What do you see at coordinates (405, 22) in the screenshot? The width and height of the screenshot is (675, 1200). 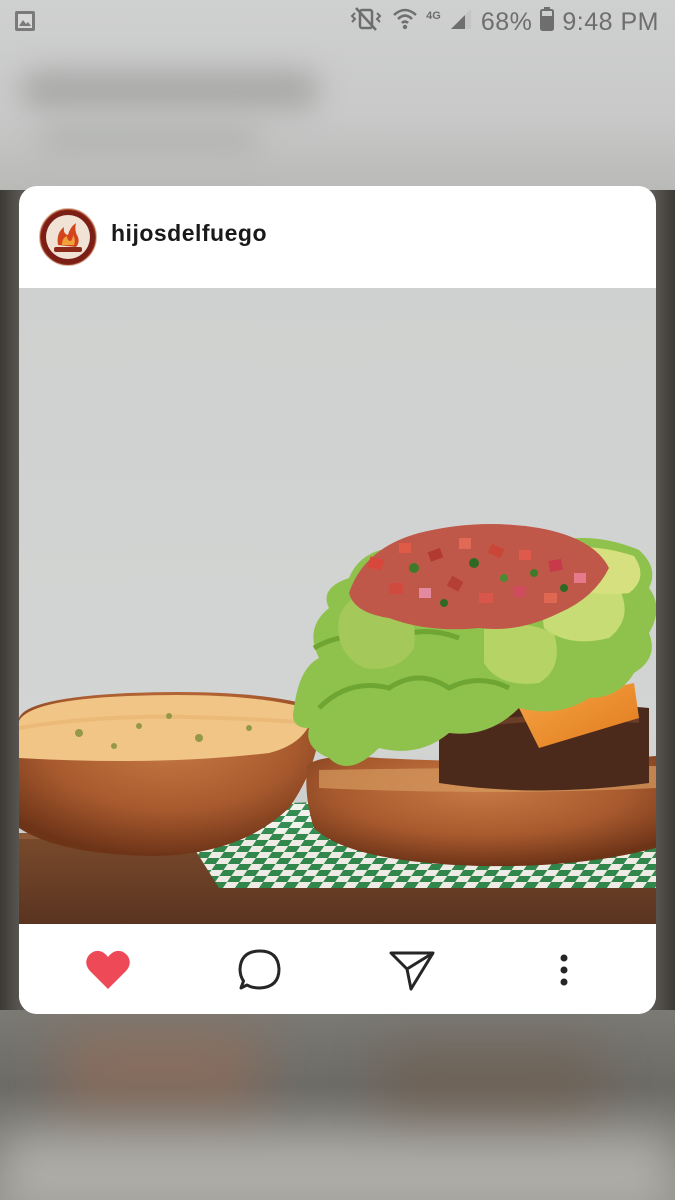 I see `wifi-icon` at bounding box center [405, 22].